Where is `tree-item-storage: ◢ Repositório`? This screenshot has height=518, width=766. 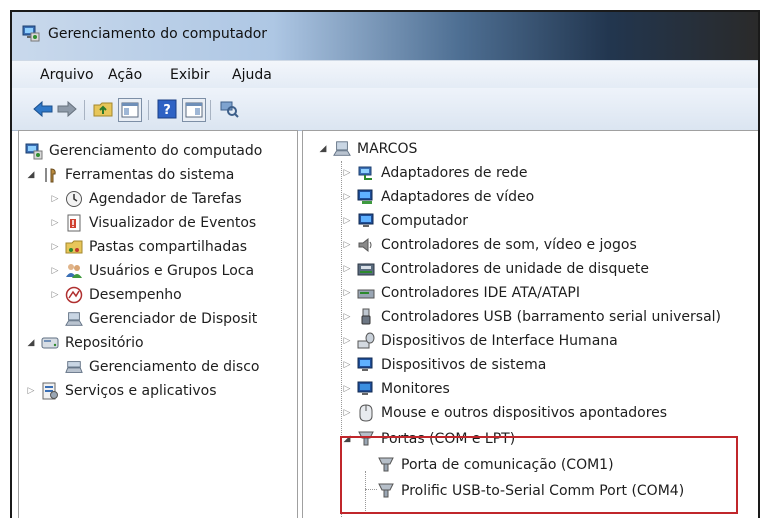
tree-item-storage: ◢ Repositório is located at coordinates (84, 343).